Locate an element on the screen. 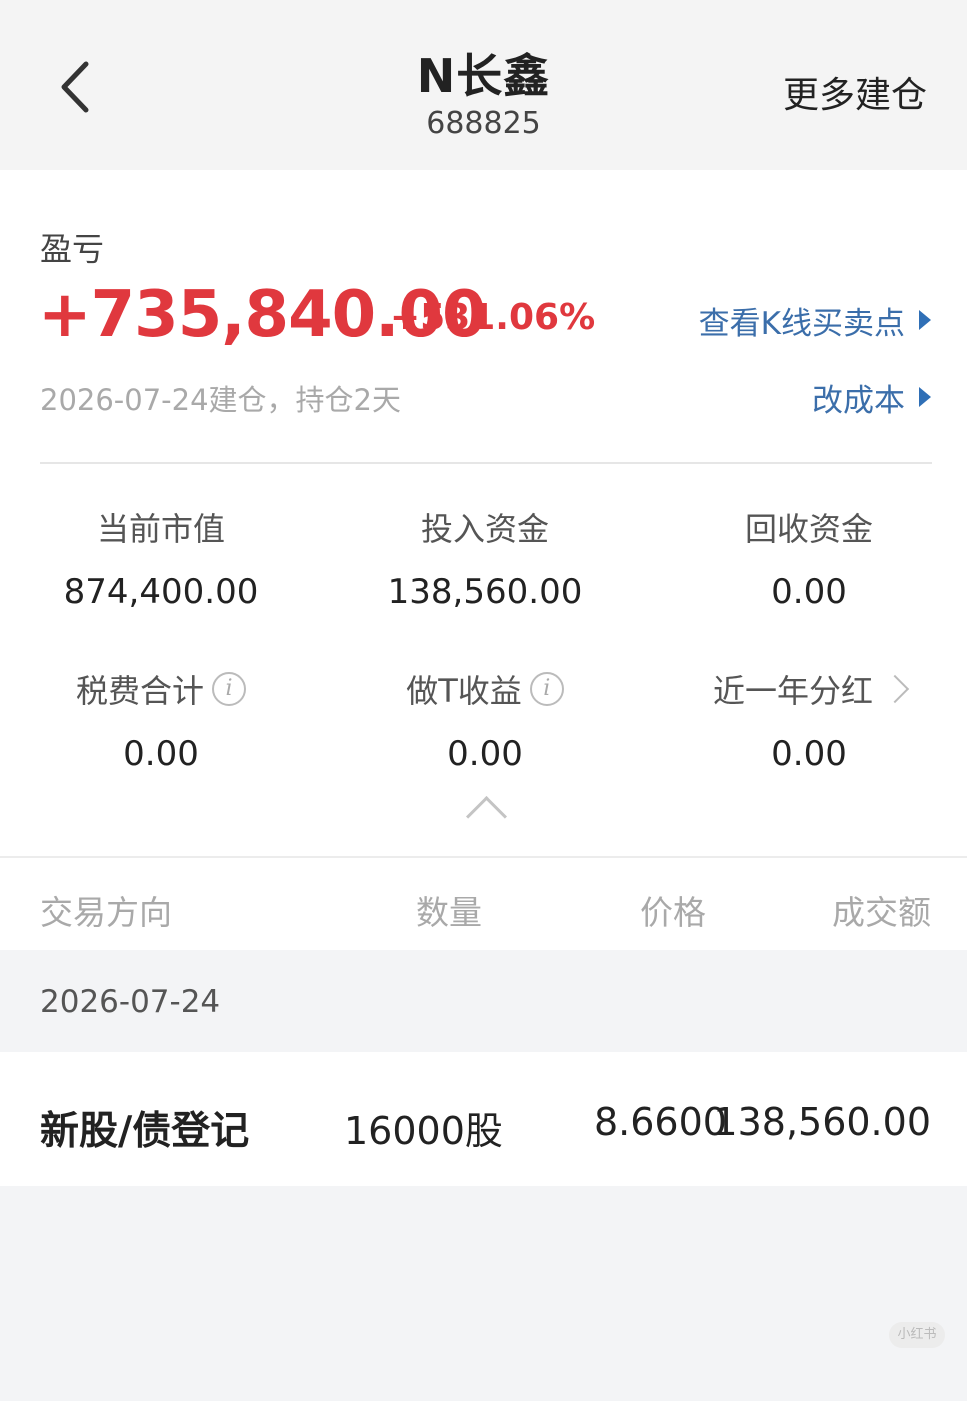 This screenshot has height=1401, width=967. table-row: 新股/债登记 16000股 8.6600 138,560.00 is located at coordinates (483, 1119).